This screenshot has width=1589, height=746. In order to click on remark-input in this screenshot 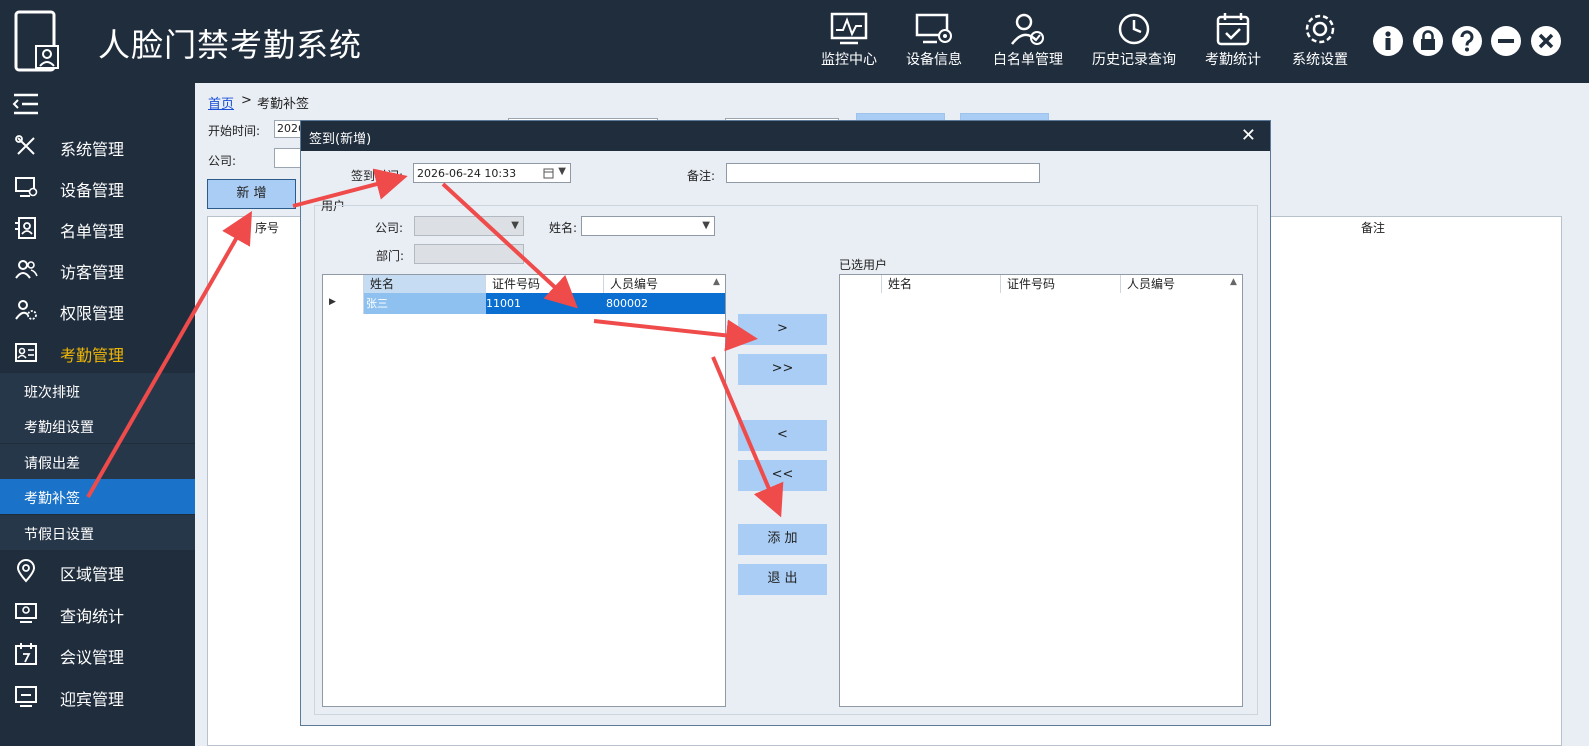, I will do `click(883, 173)`.